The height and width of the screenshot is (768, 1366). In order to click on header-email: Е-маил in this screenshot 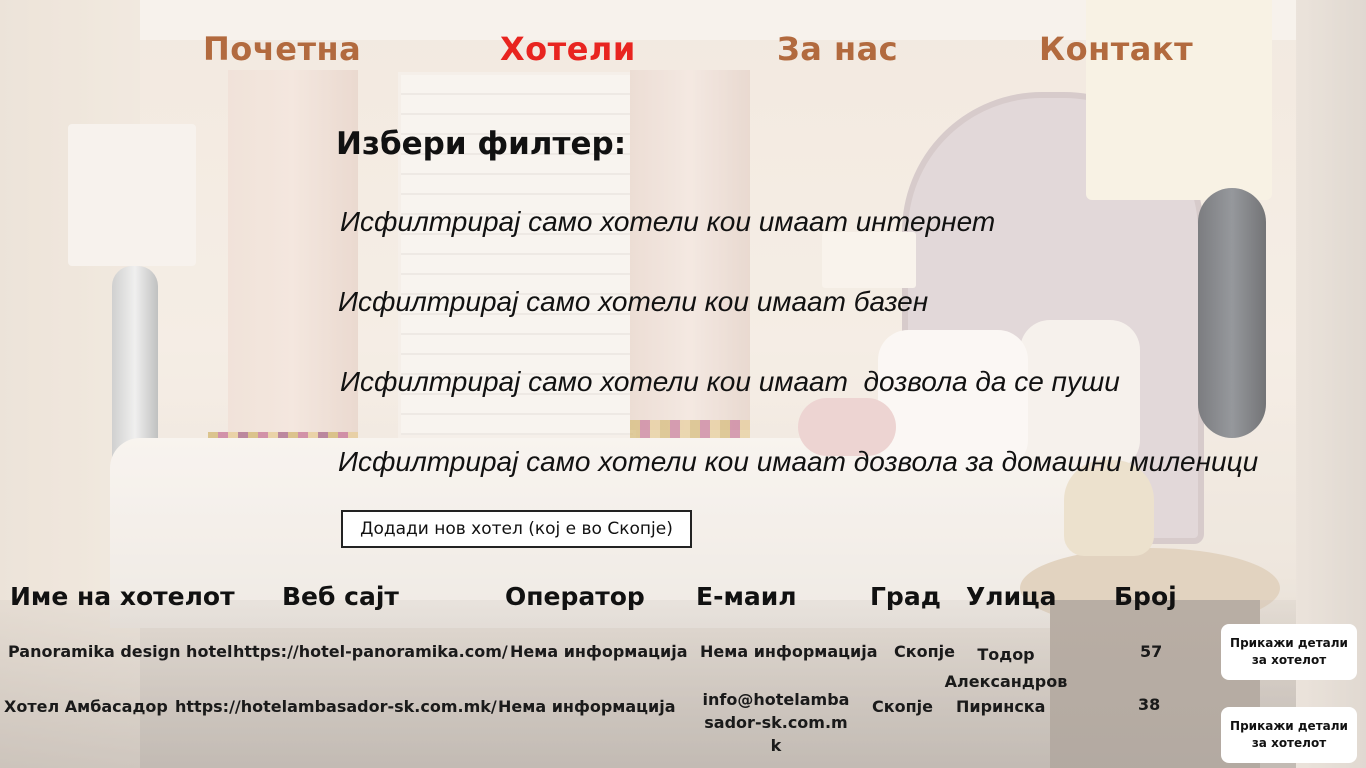, I will do `click(746, 596)`.